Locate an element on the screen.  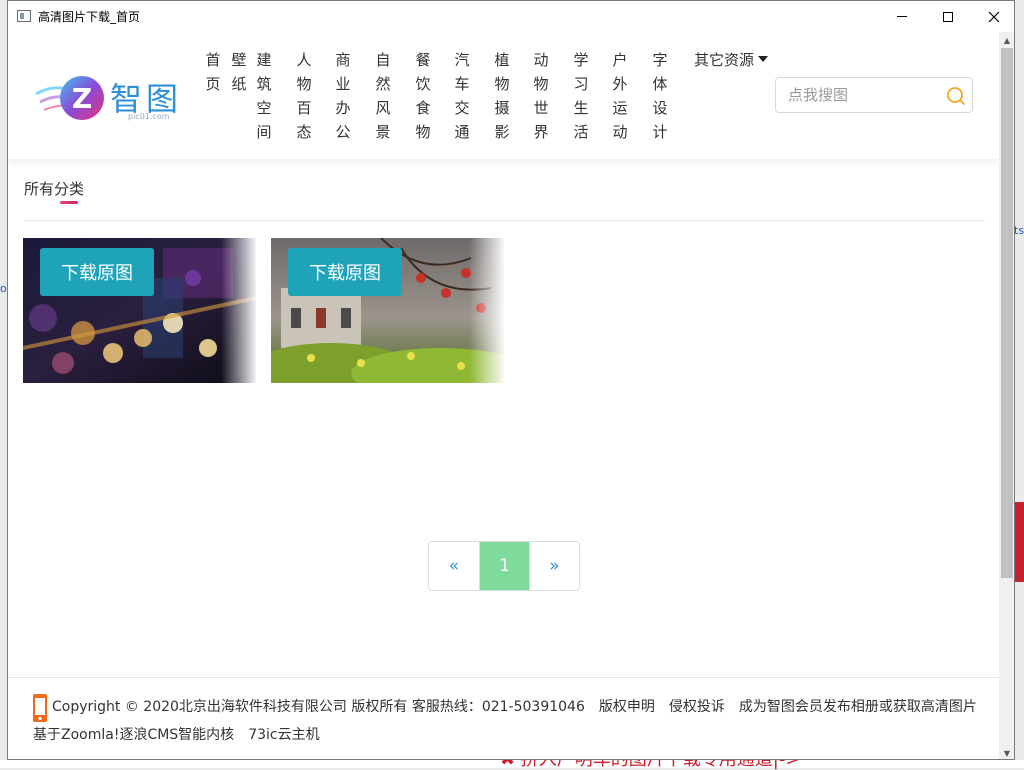
background-fragment-right: ts is located at coordinates (1019, 230).